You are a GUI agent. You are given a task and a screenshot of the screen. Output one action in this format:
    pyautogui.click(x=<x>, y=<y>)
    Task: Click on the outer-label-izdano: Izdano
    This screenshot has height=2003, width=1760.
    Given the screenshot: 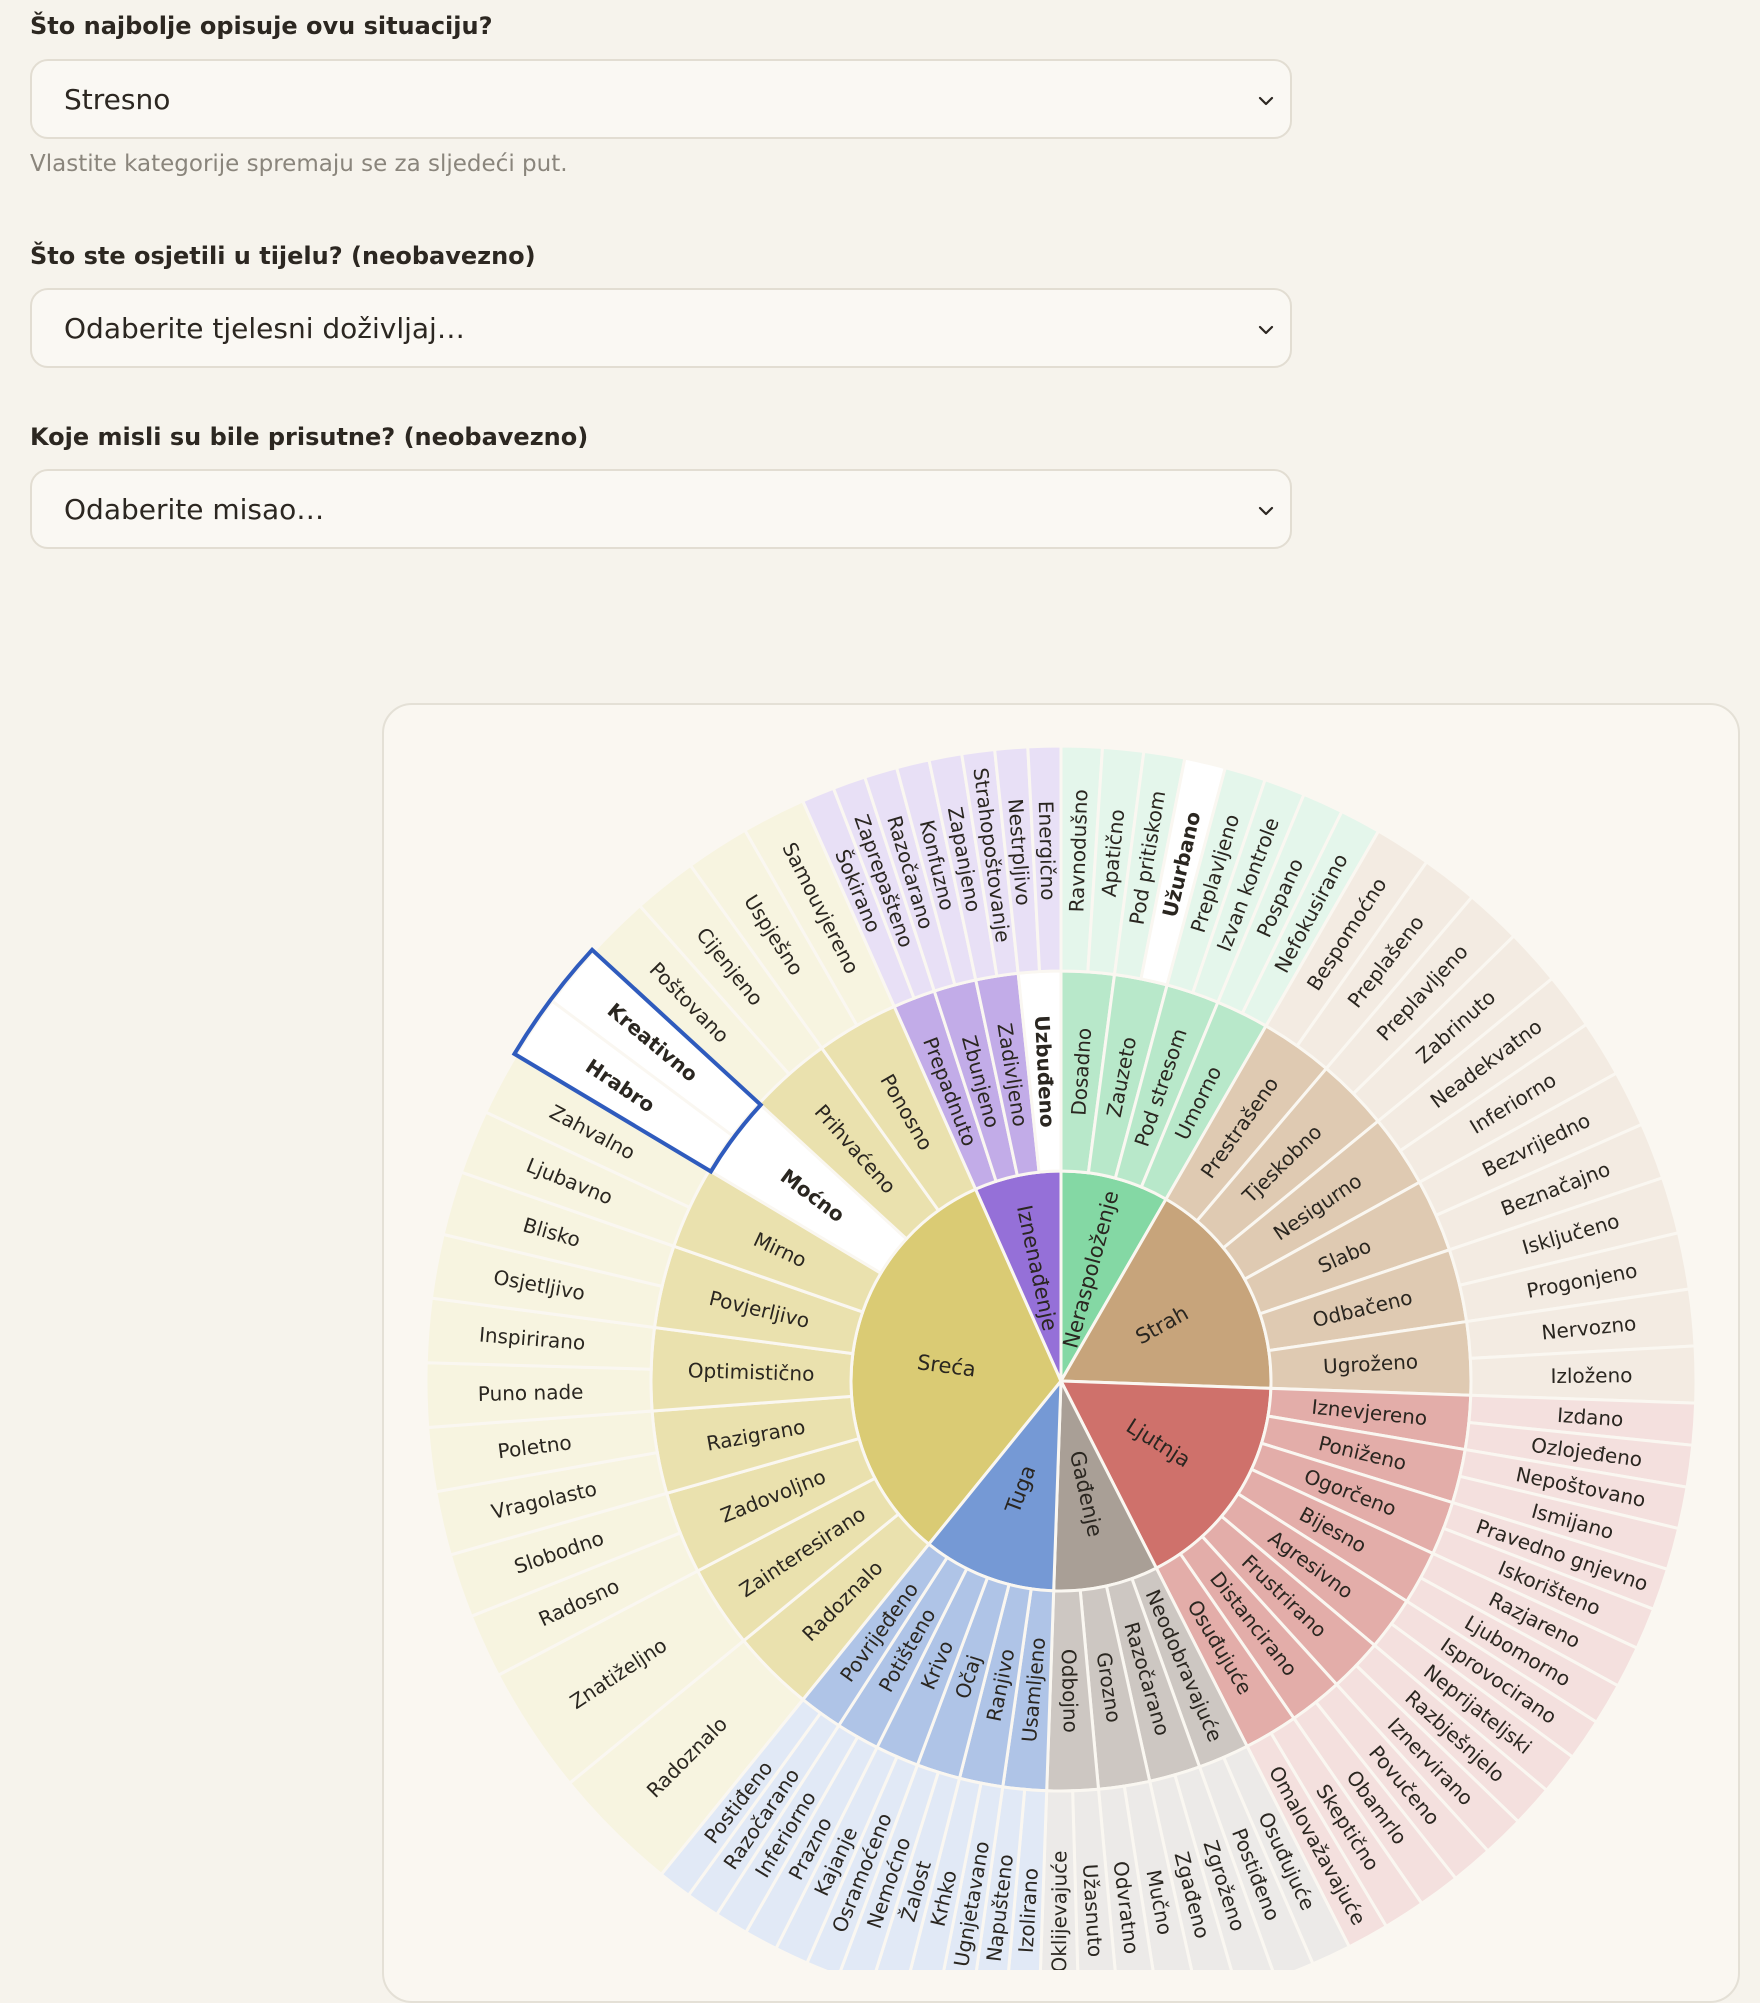 What is the action you would take?
    pyautogui.click(x=1590, y=1417)
    